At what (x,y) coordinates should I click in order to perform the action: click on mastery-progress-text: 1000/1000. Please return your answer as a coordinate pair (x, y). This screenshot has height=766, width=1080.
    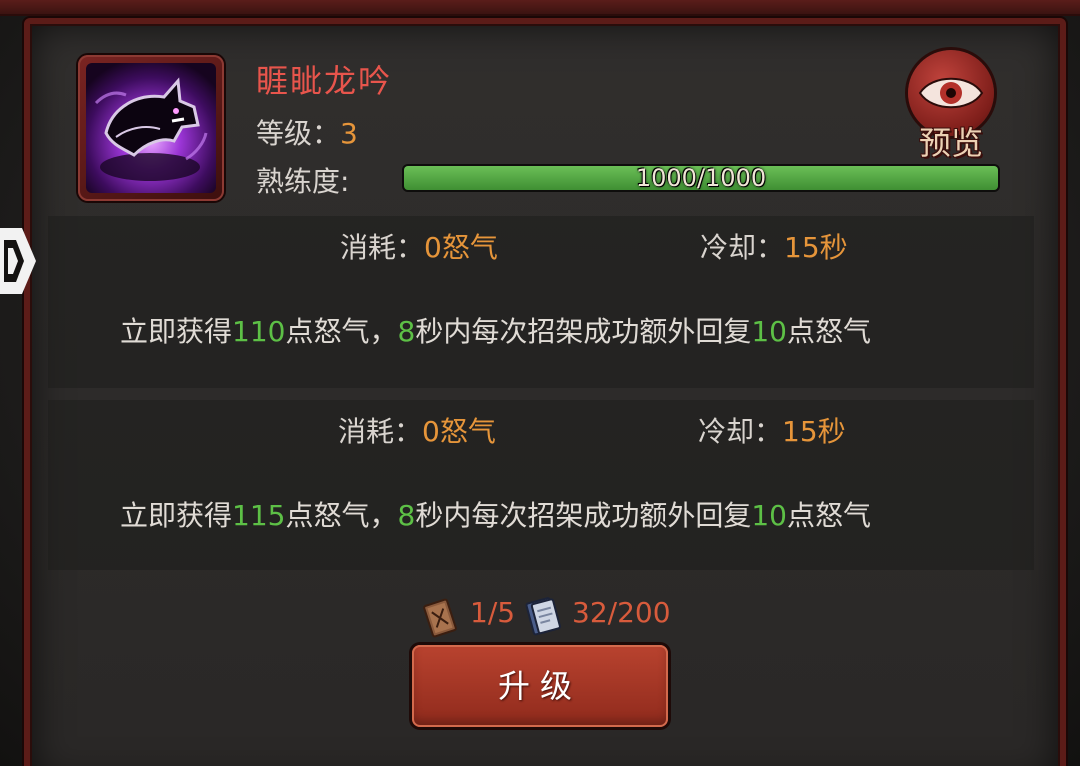
    Looking at the image, I should click on (701, 178).